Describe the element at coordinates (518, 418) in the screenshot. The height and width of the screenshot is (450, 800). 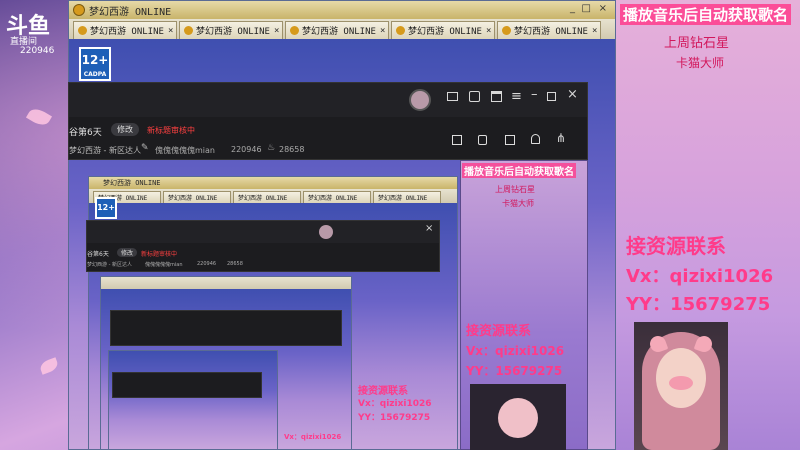
I see `pig-filter-face` at that location.